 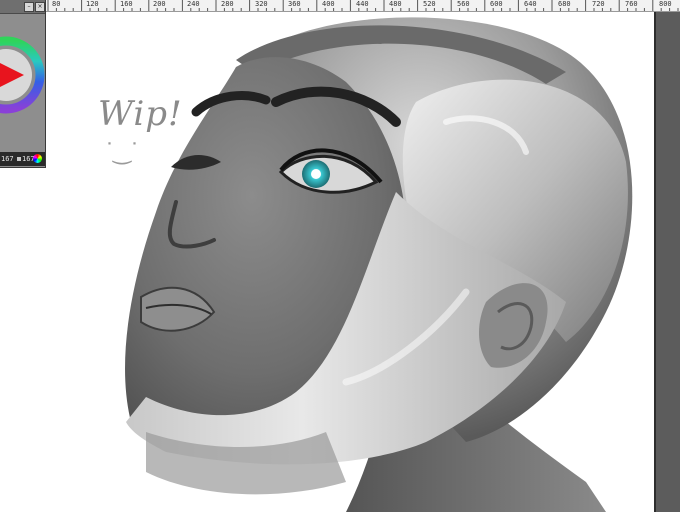 I want to click on workspace-background, so click(x=668, y=262).